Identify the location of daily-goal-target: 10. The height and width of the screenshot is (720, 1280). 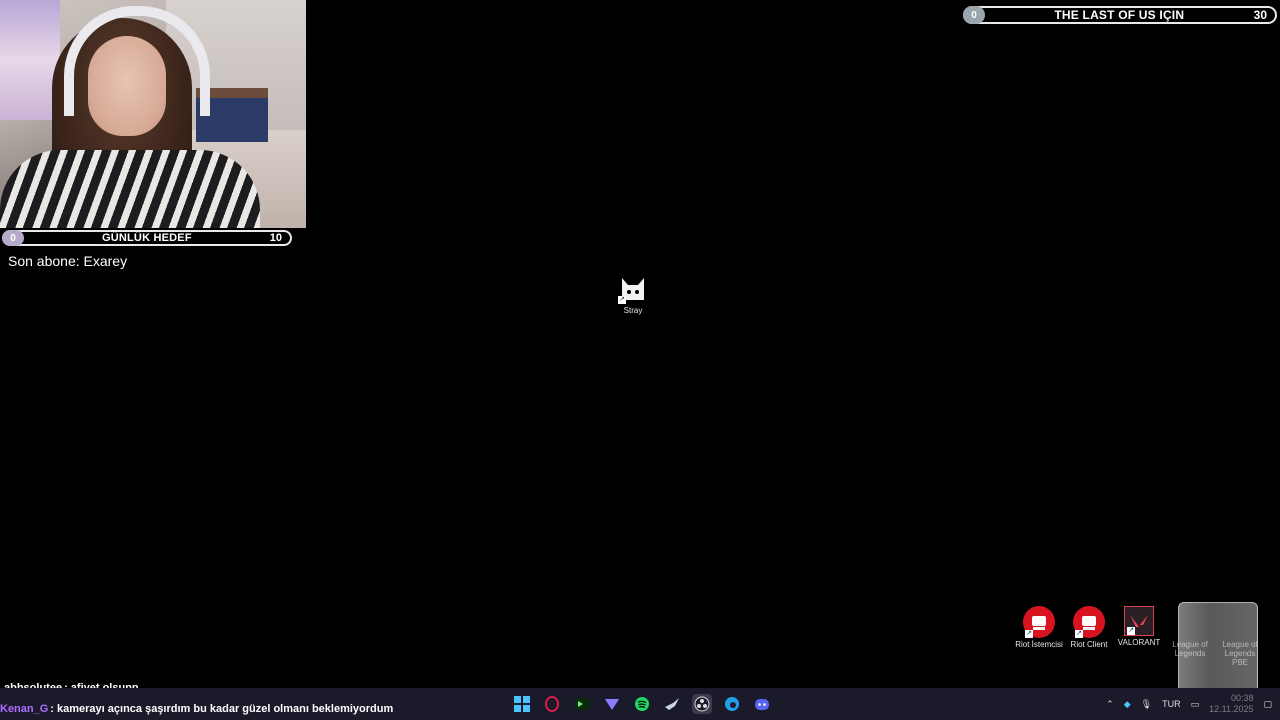
(275, 238).